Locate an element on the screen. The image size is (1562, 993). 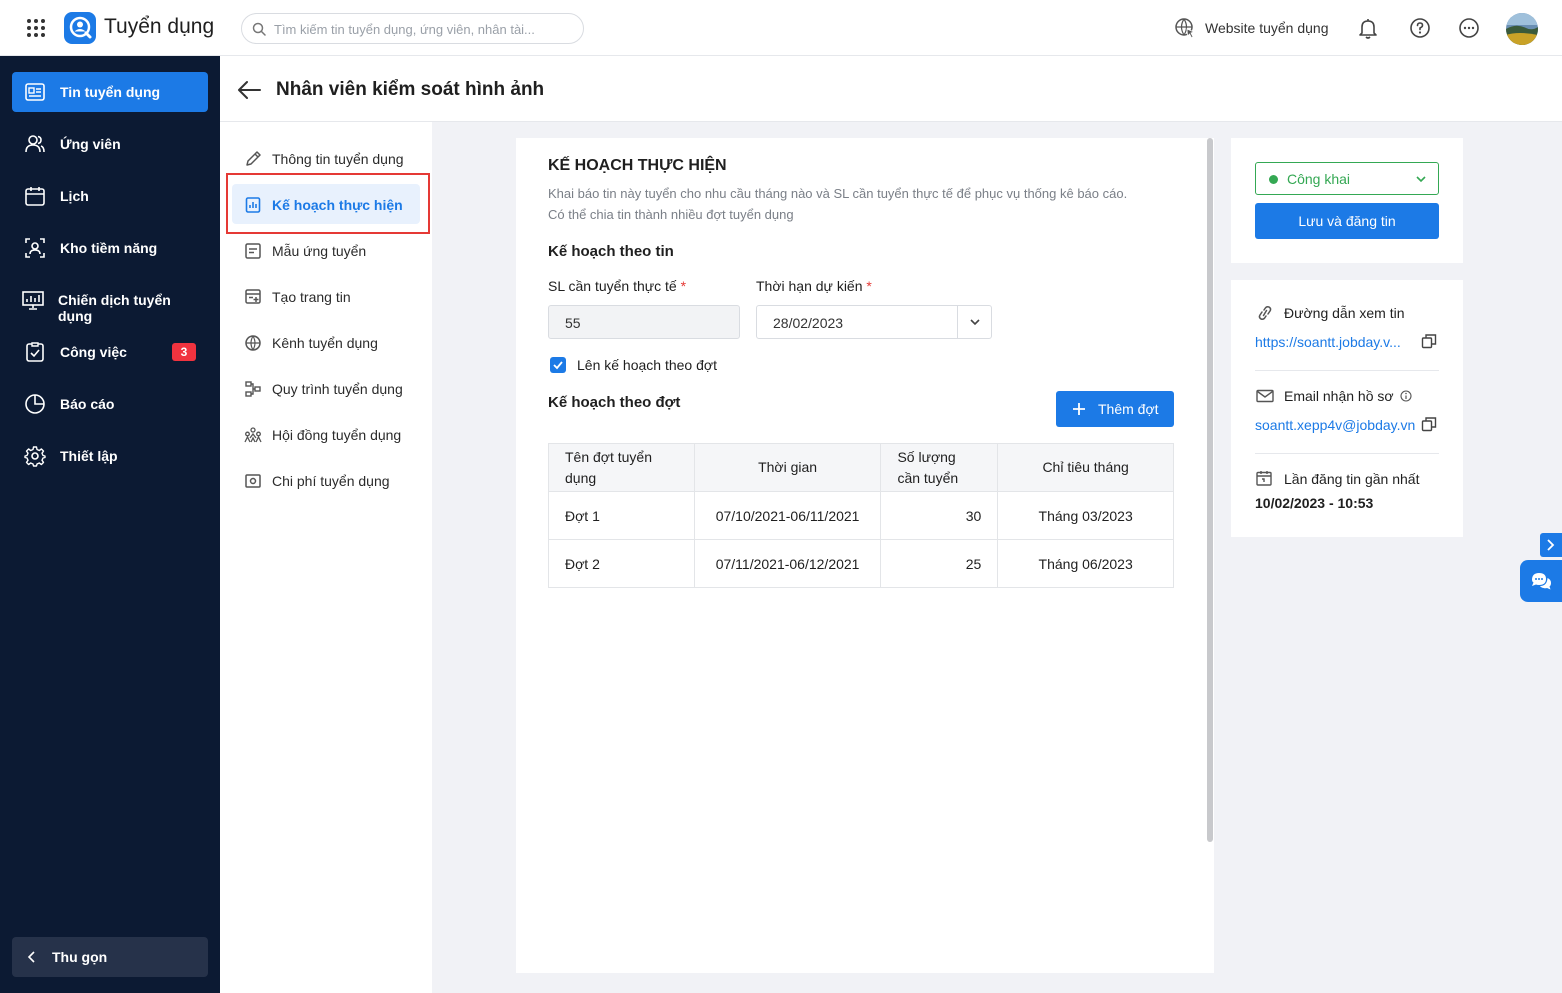
sidebar-item-candidates: Ứng viên is located at coordinates (110, 144).